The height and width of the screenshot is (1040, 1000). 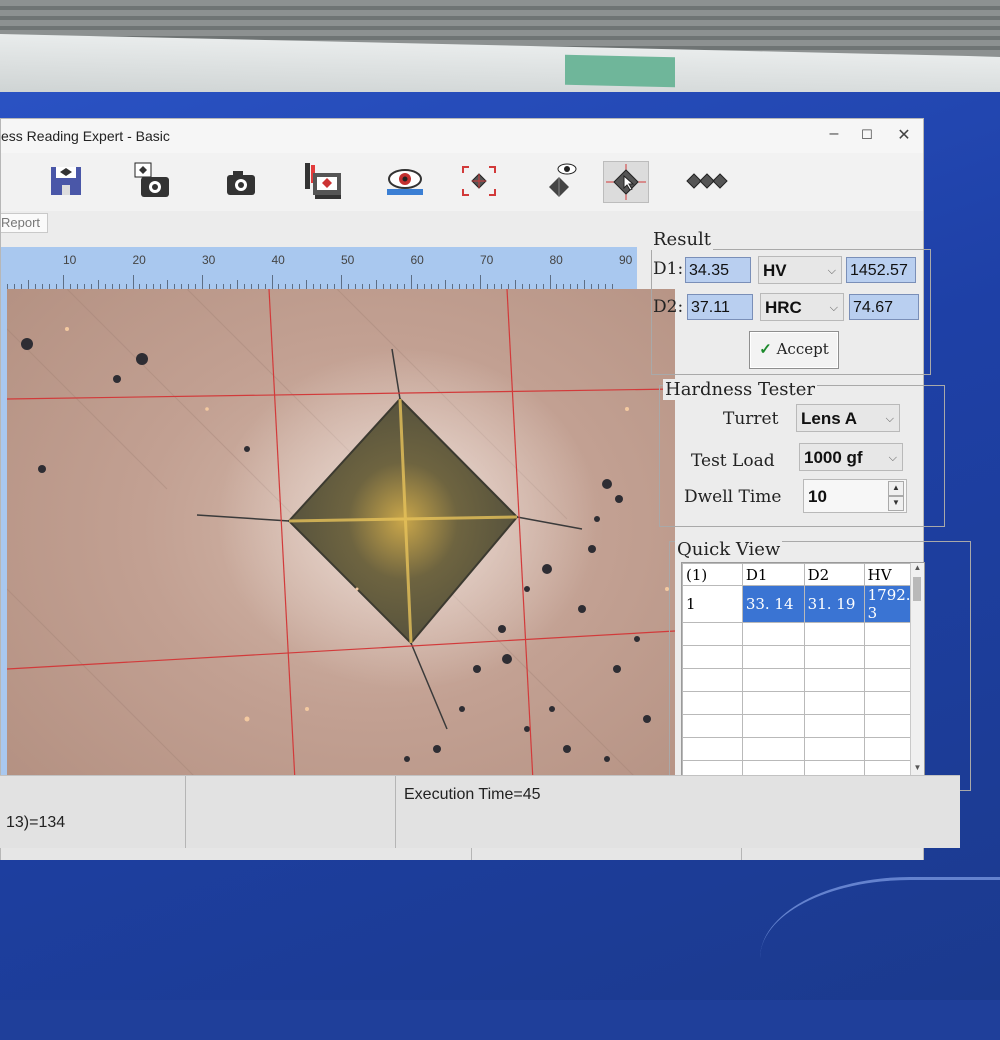 What do you see at coordinates (347, 260) in the screenshot?
I see `ruler-label: 50` at bounding box center [347, 260].